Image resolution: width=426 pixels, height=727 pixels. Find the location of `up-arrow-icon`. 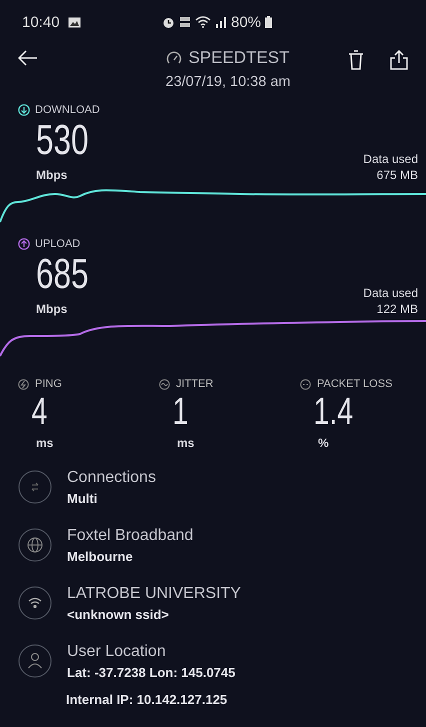

up-arrow-icon is located at coordinates (24, 244).